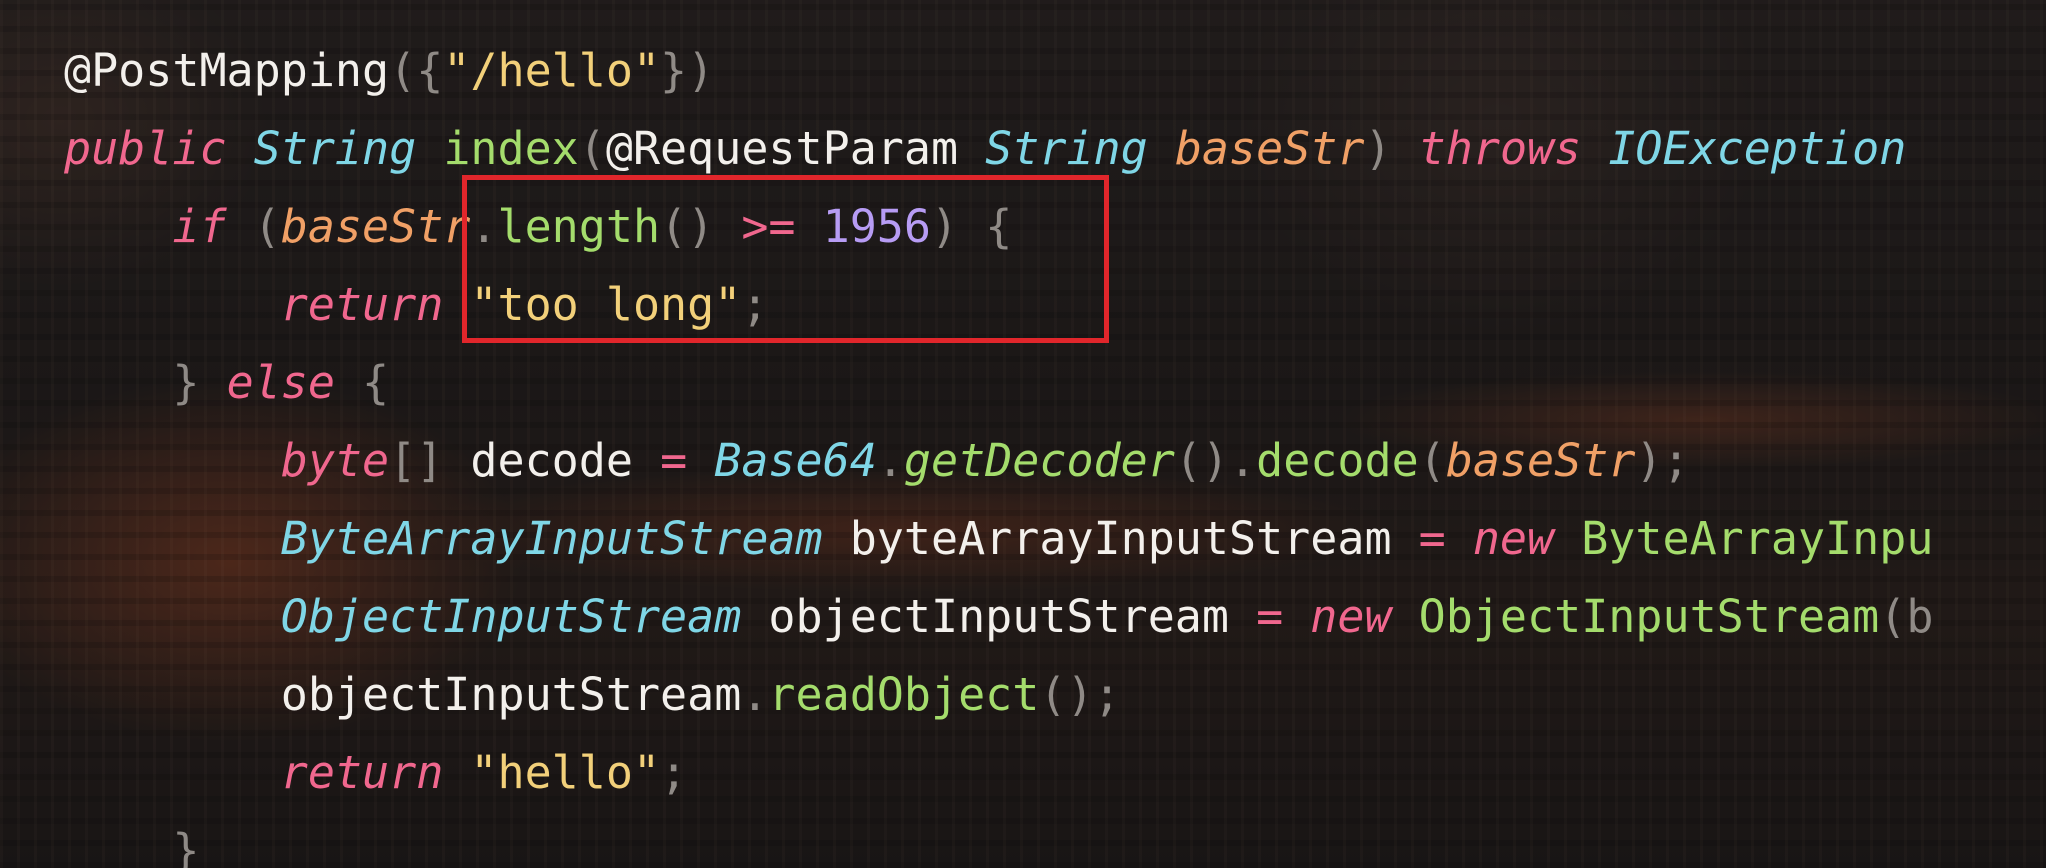  What do you see at coordinates (335, 460) in the screenshot?
I see `code-token: byte` at bounding box center [335, 460].